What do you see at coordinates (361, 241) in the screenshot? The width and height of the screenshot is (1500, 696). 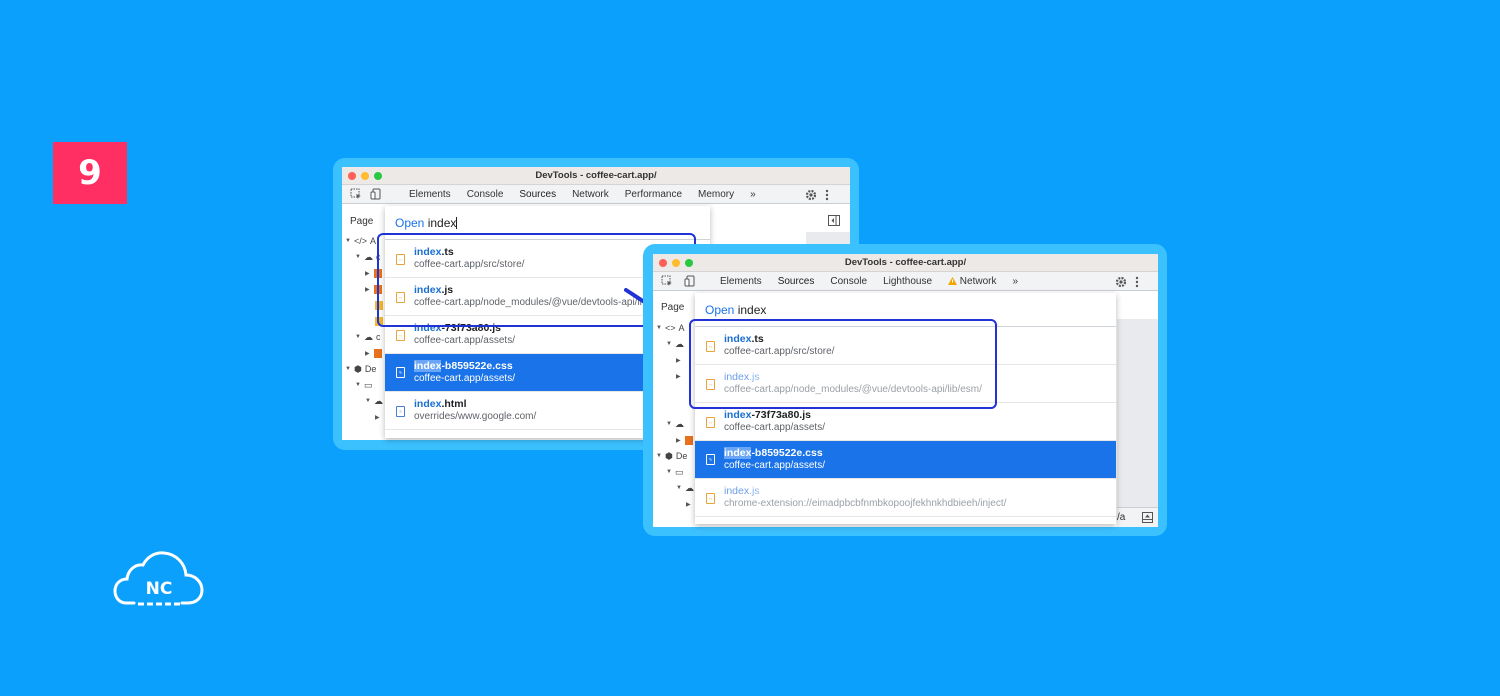 I see `code-icon: </>` at bounding box center [361, 241].